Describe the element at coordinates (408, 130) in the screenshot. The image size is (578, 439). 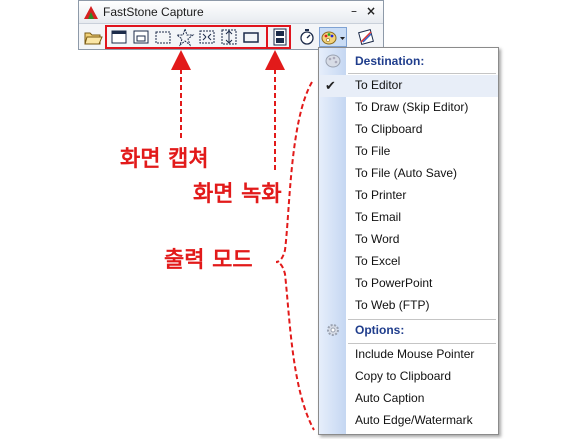
I see `menu-item-to-clipboard: To Clipboard` at that location.